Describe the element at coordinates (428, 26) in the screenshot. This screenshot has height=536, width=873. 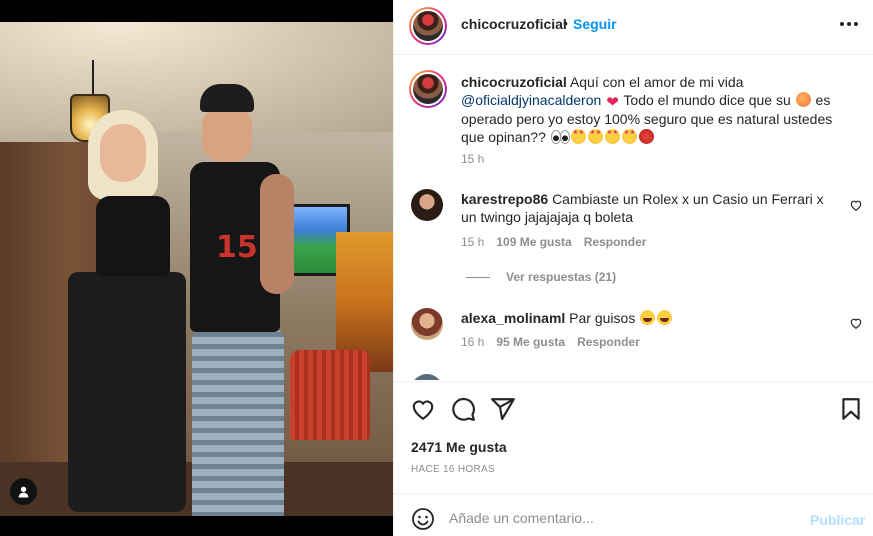
I see `author-avatar` at that location.